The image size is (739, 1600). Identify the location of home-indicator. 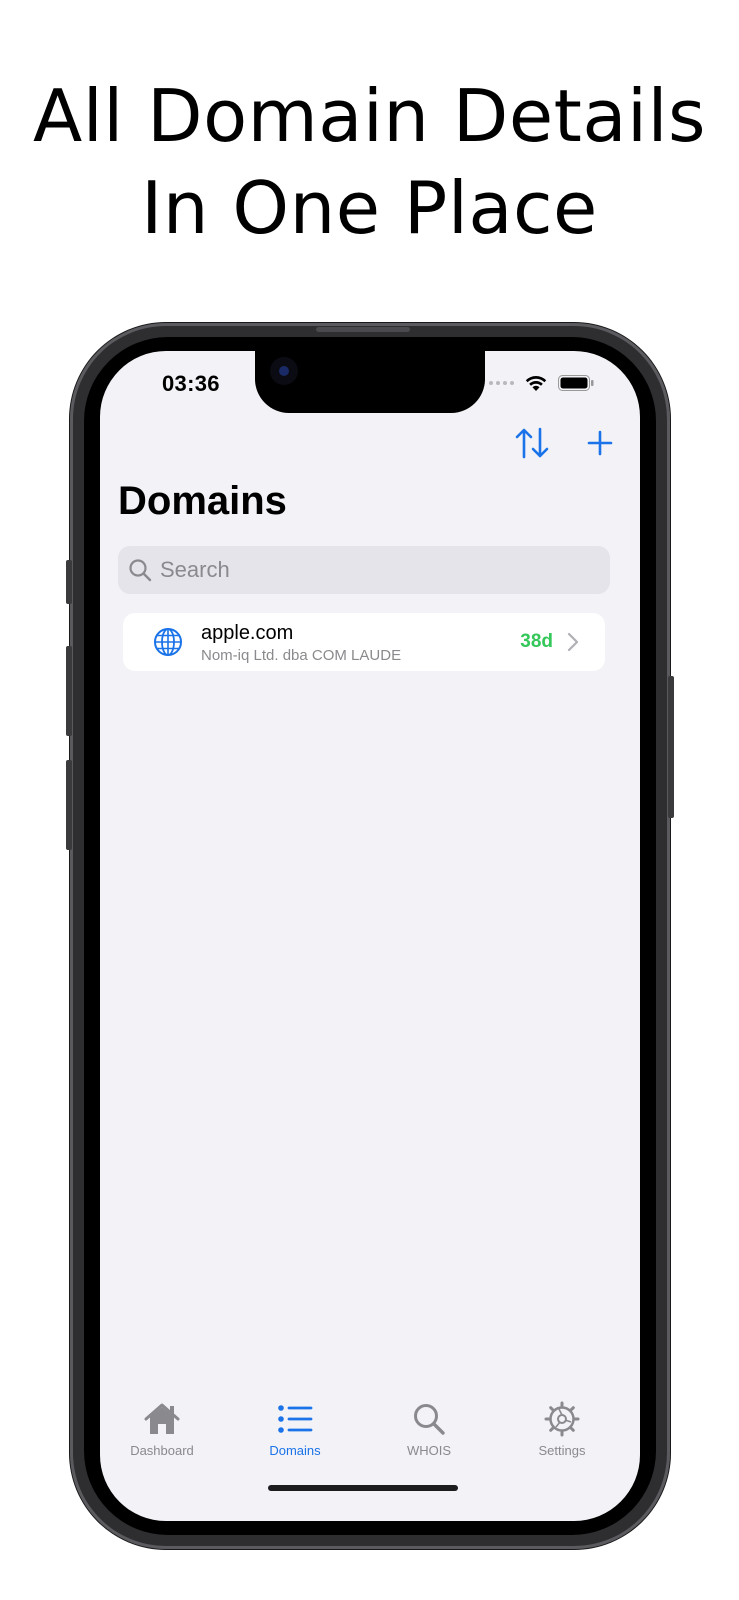
(363, 1488).